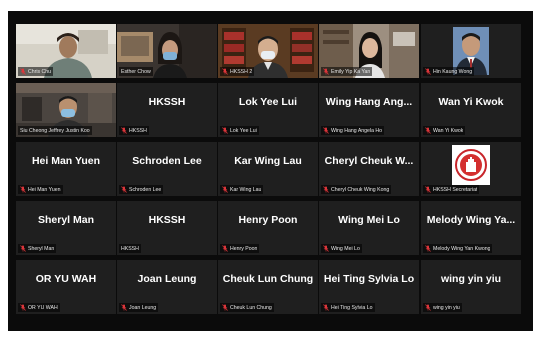  I want to click on participant-name-label: Hei Ting Sylvia Lo, so click(352, 307).